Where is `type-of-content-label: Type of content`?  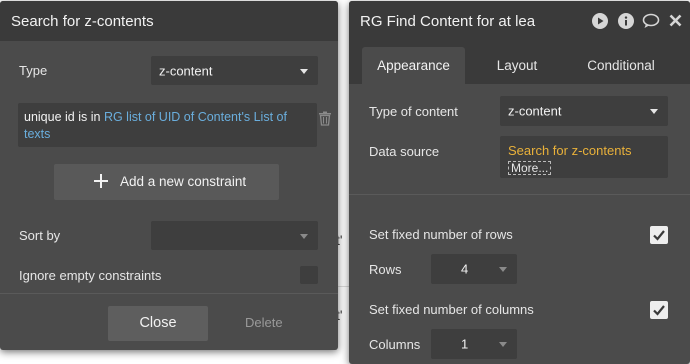 type-of-content-label: Type of content is located at coordinates (413, 111).